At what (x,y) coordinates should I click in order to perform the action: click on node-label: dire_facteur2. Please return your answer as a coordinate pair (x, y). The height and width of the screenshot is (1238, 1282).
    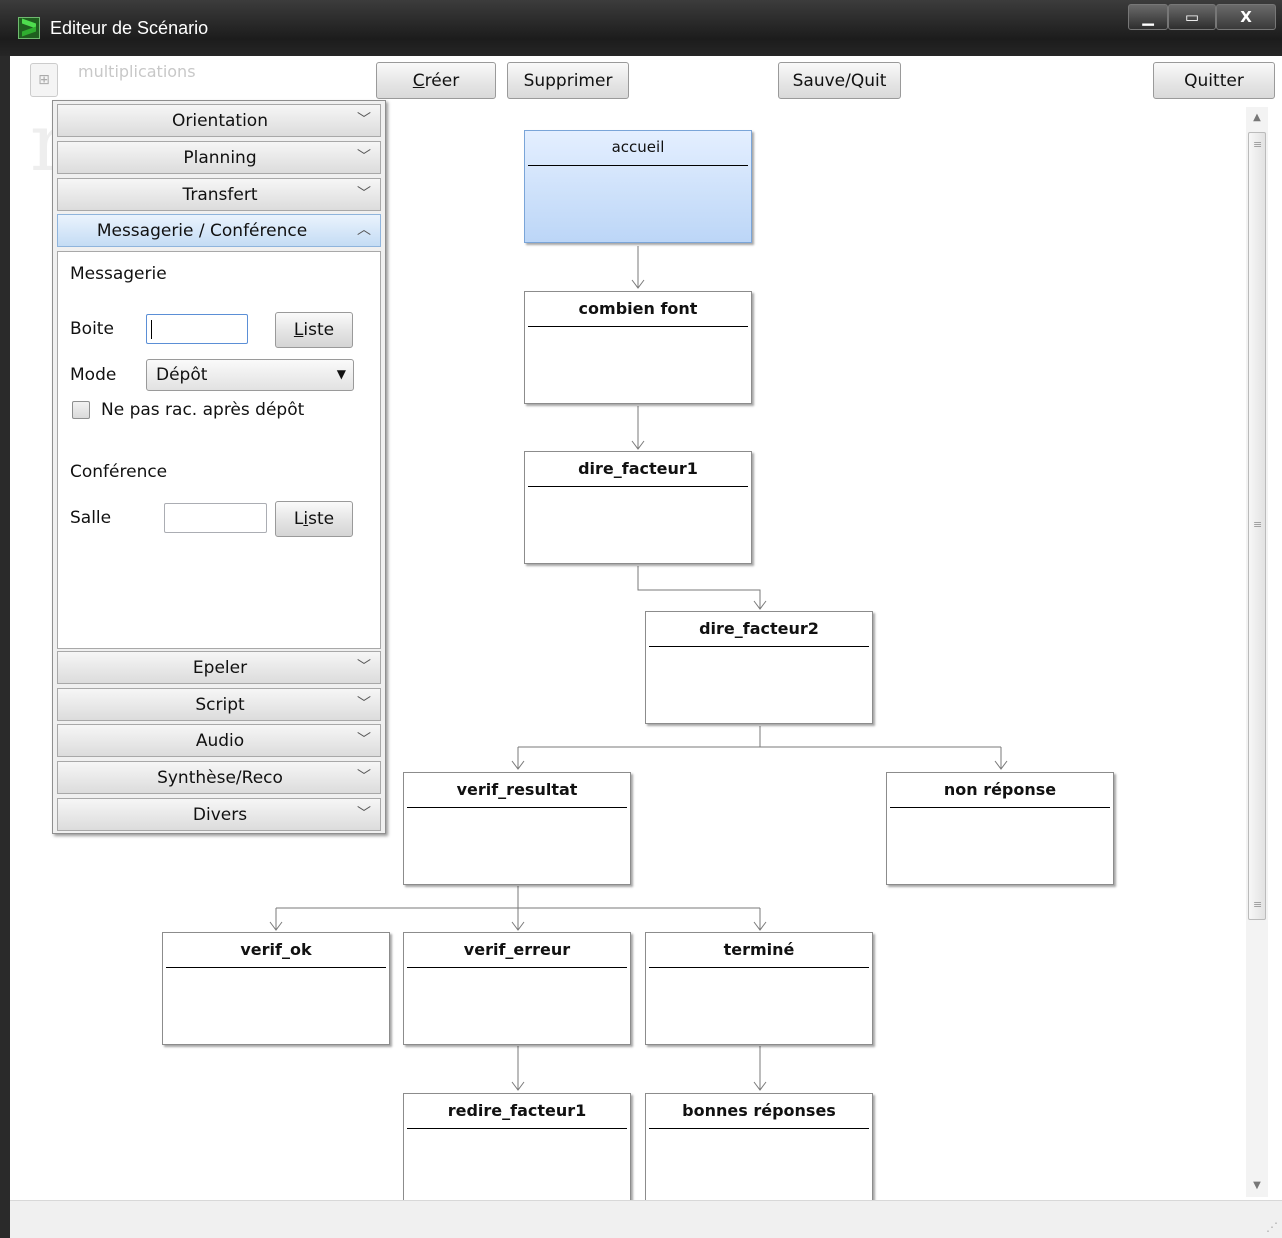
    Looking at the image, I should click on (759, 633).